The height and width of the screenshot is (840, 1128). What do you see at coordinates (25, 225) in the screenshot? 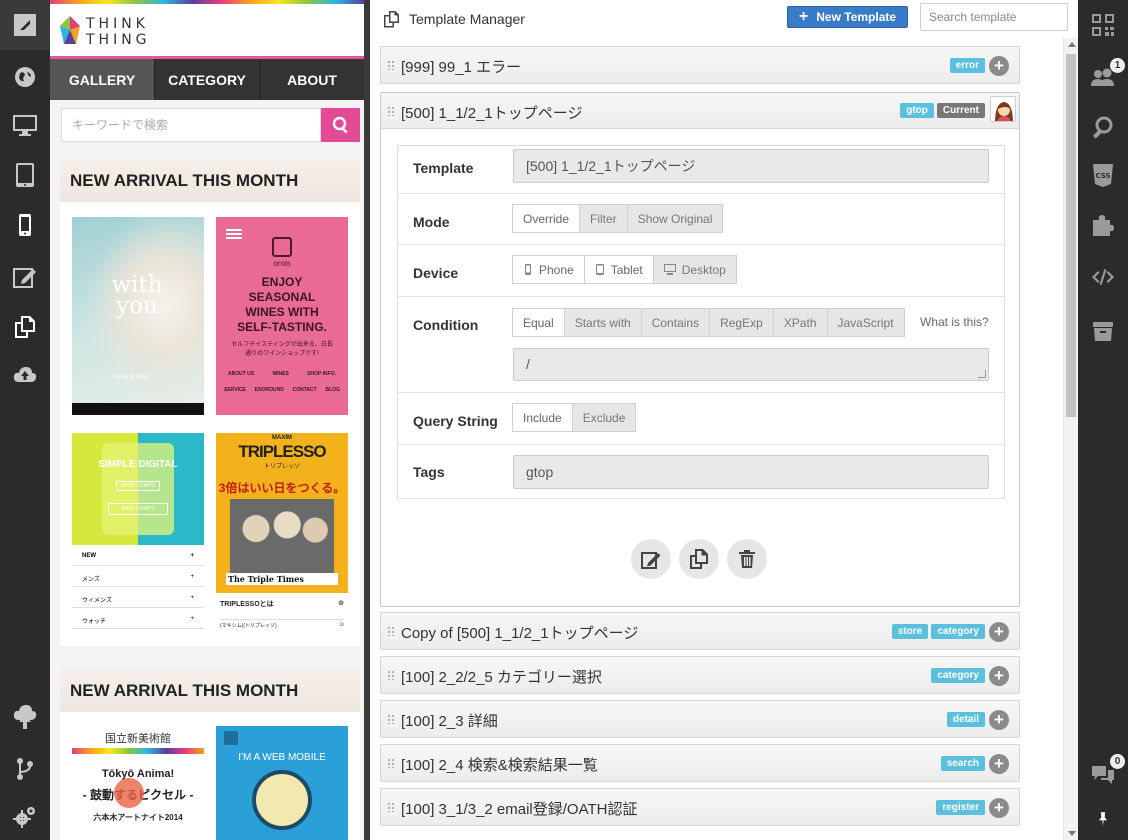
I see `phone-preview-button` at bounding box center [25, 225].